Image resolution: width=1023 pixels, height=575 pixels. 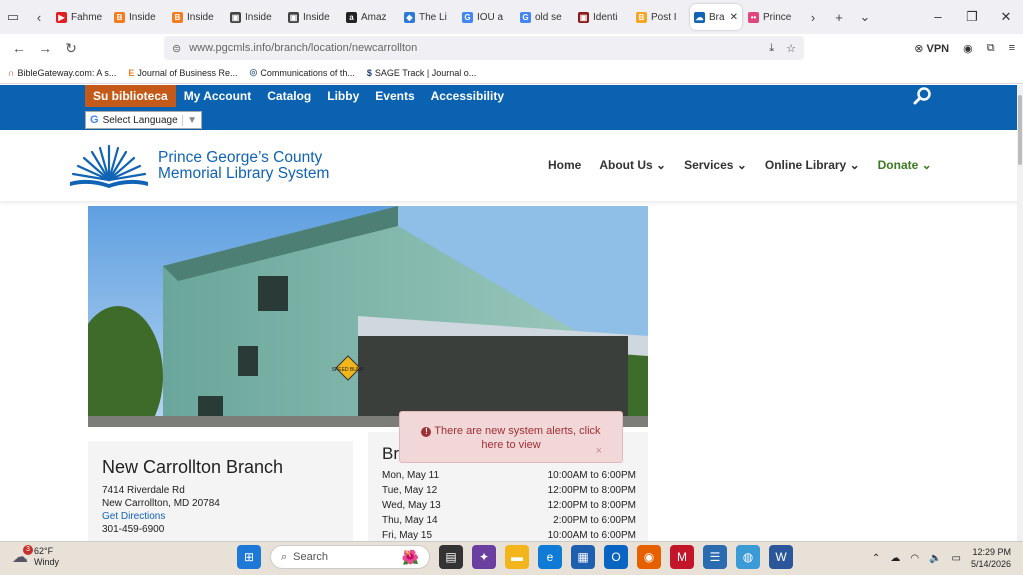 What do you see at coordinates (451, 557) in the screenshot?
I see `task-view-icon: ▤` at bounding box center [451, 557].